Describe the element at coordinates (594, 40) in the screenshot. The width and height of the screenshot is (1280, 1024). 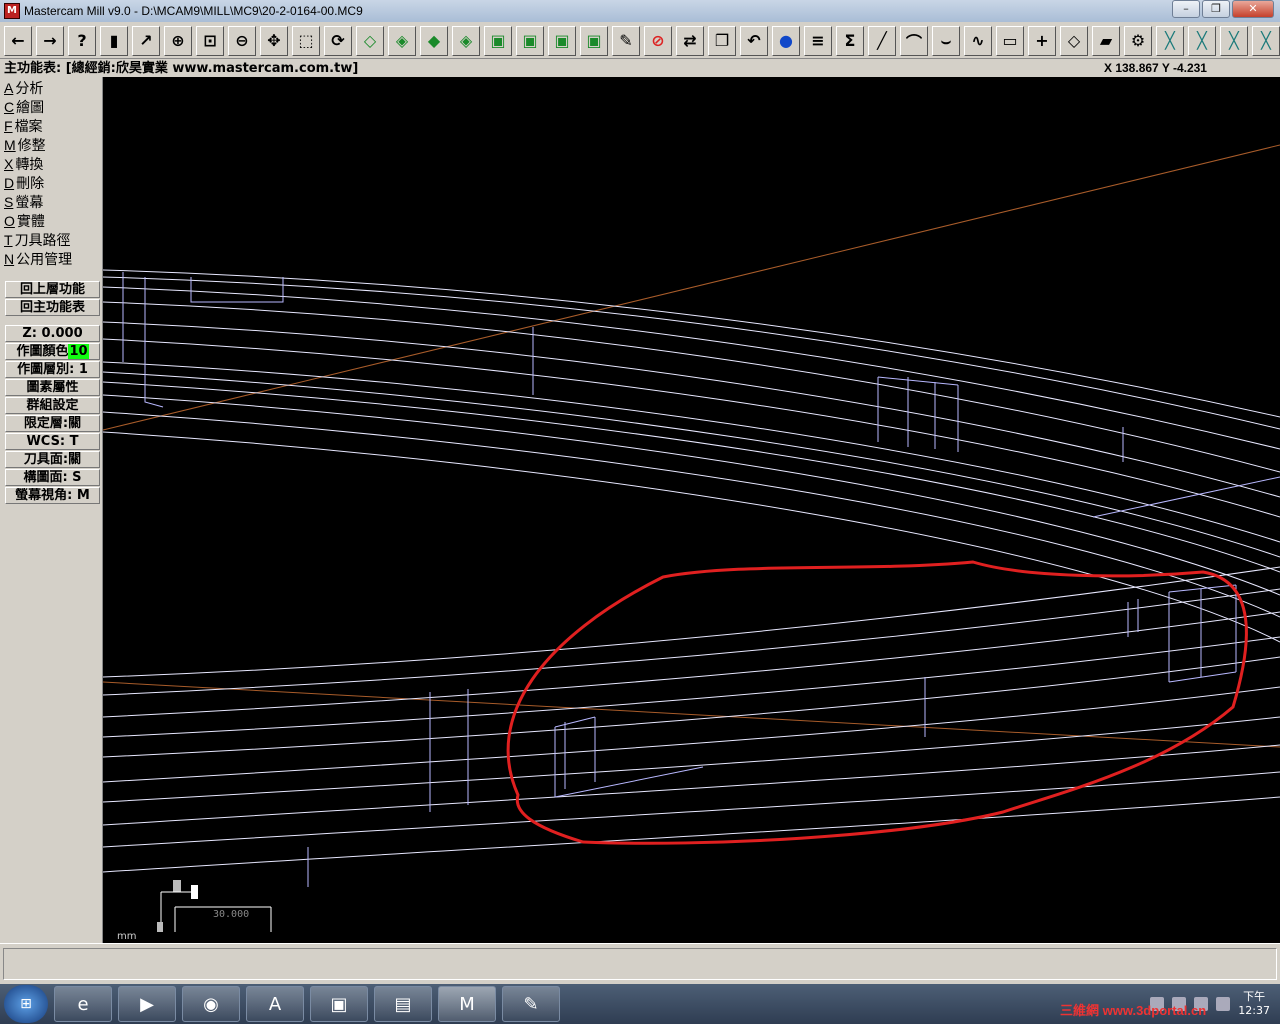
I see `view-cube-4-icon: ▣` at that location.